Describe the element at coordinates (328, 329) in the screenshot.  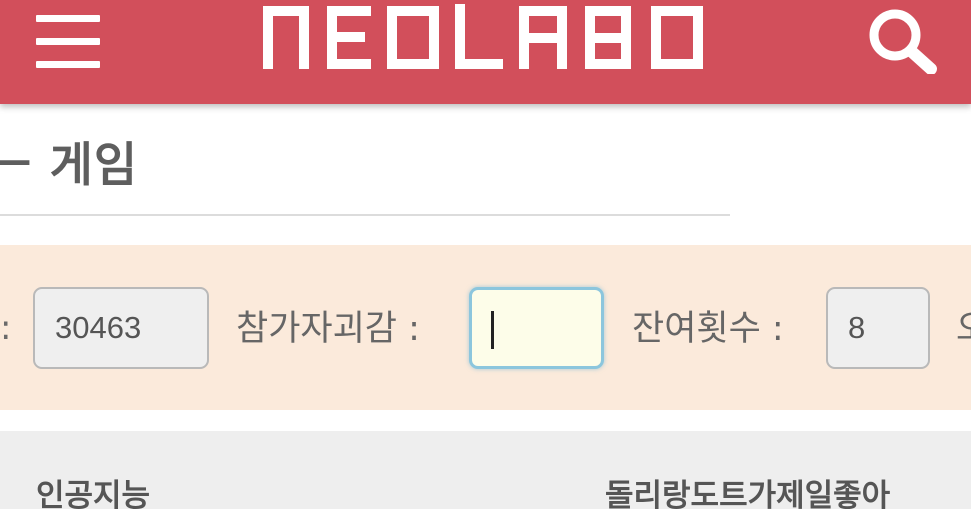
I see `participant-label: 참가자괴감 :` at that location.